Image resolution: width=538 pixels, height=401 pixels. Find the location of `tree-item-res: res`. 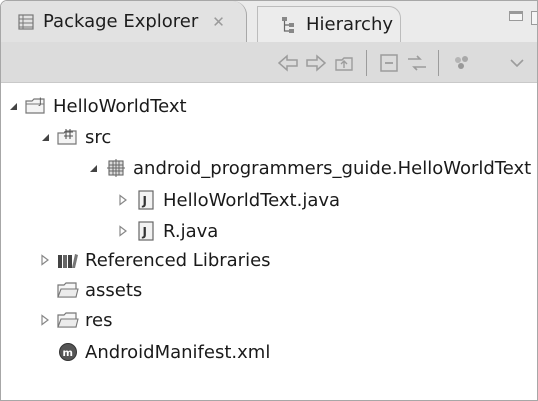

tree-item-res: res is located at coordinates (74, 320).